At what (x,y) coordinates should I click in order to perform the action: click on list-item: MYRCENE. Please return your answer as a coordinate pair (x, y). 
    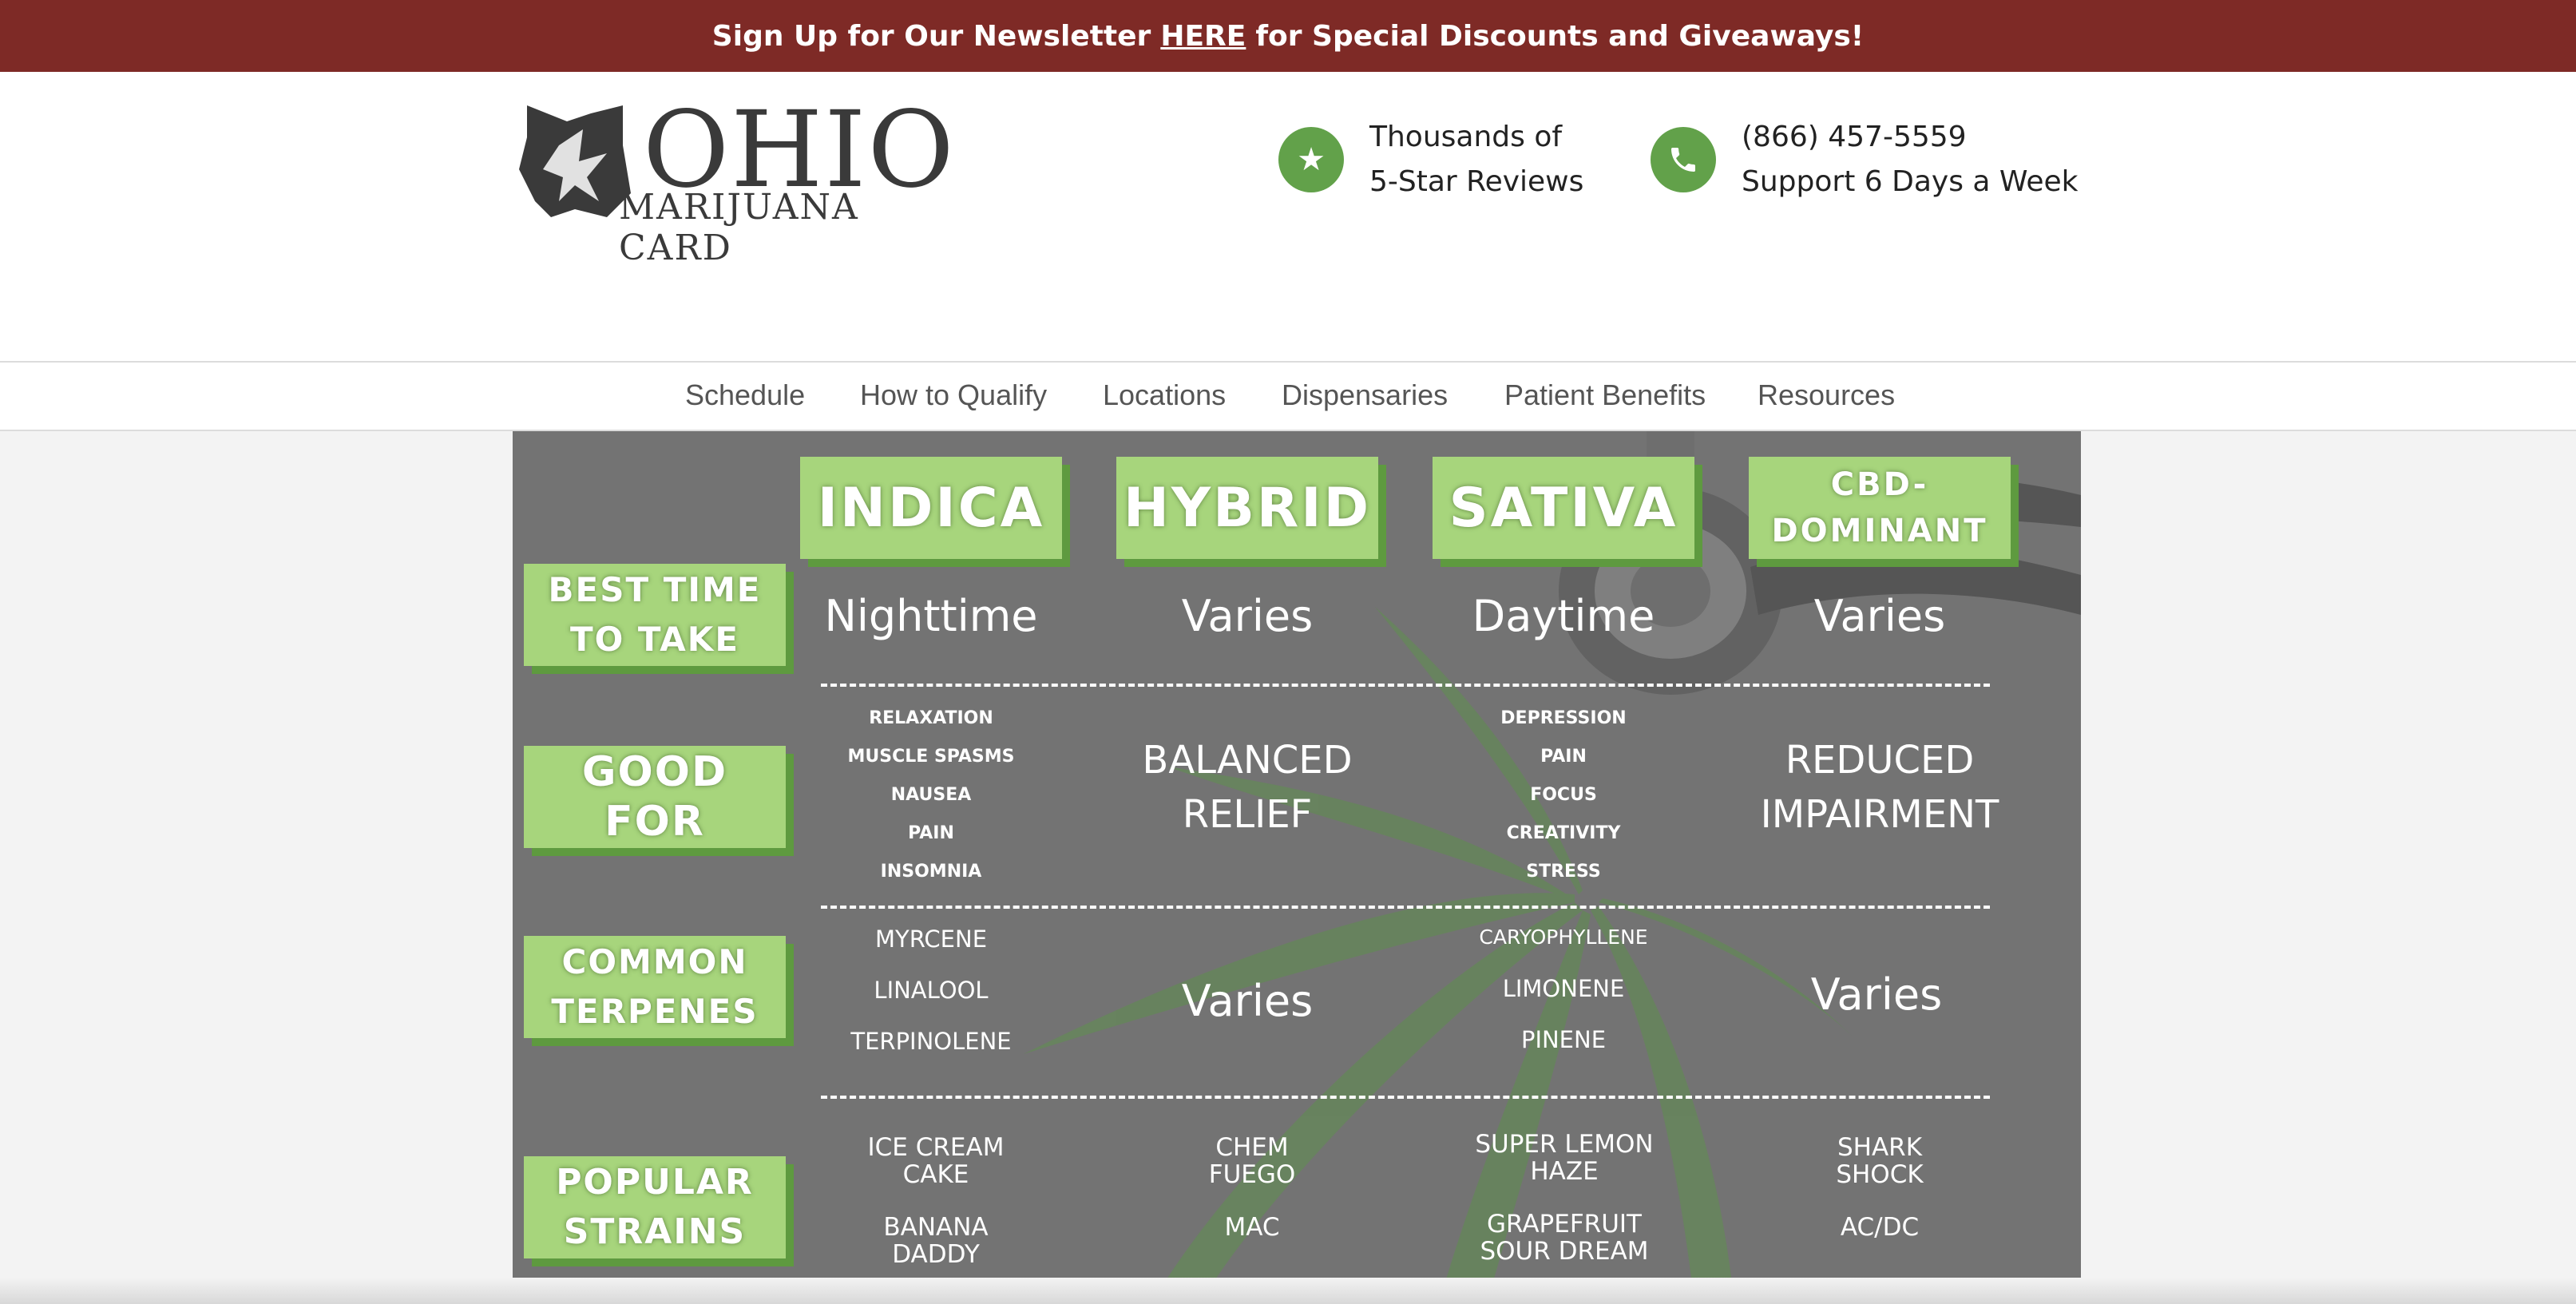
    Looking at the image, I should click on (931, 939).